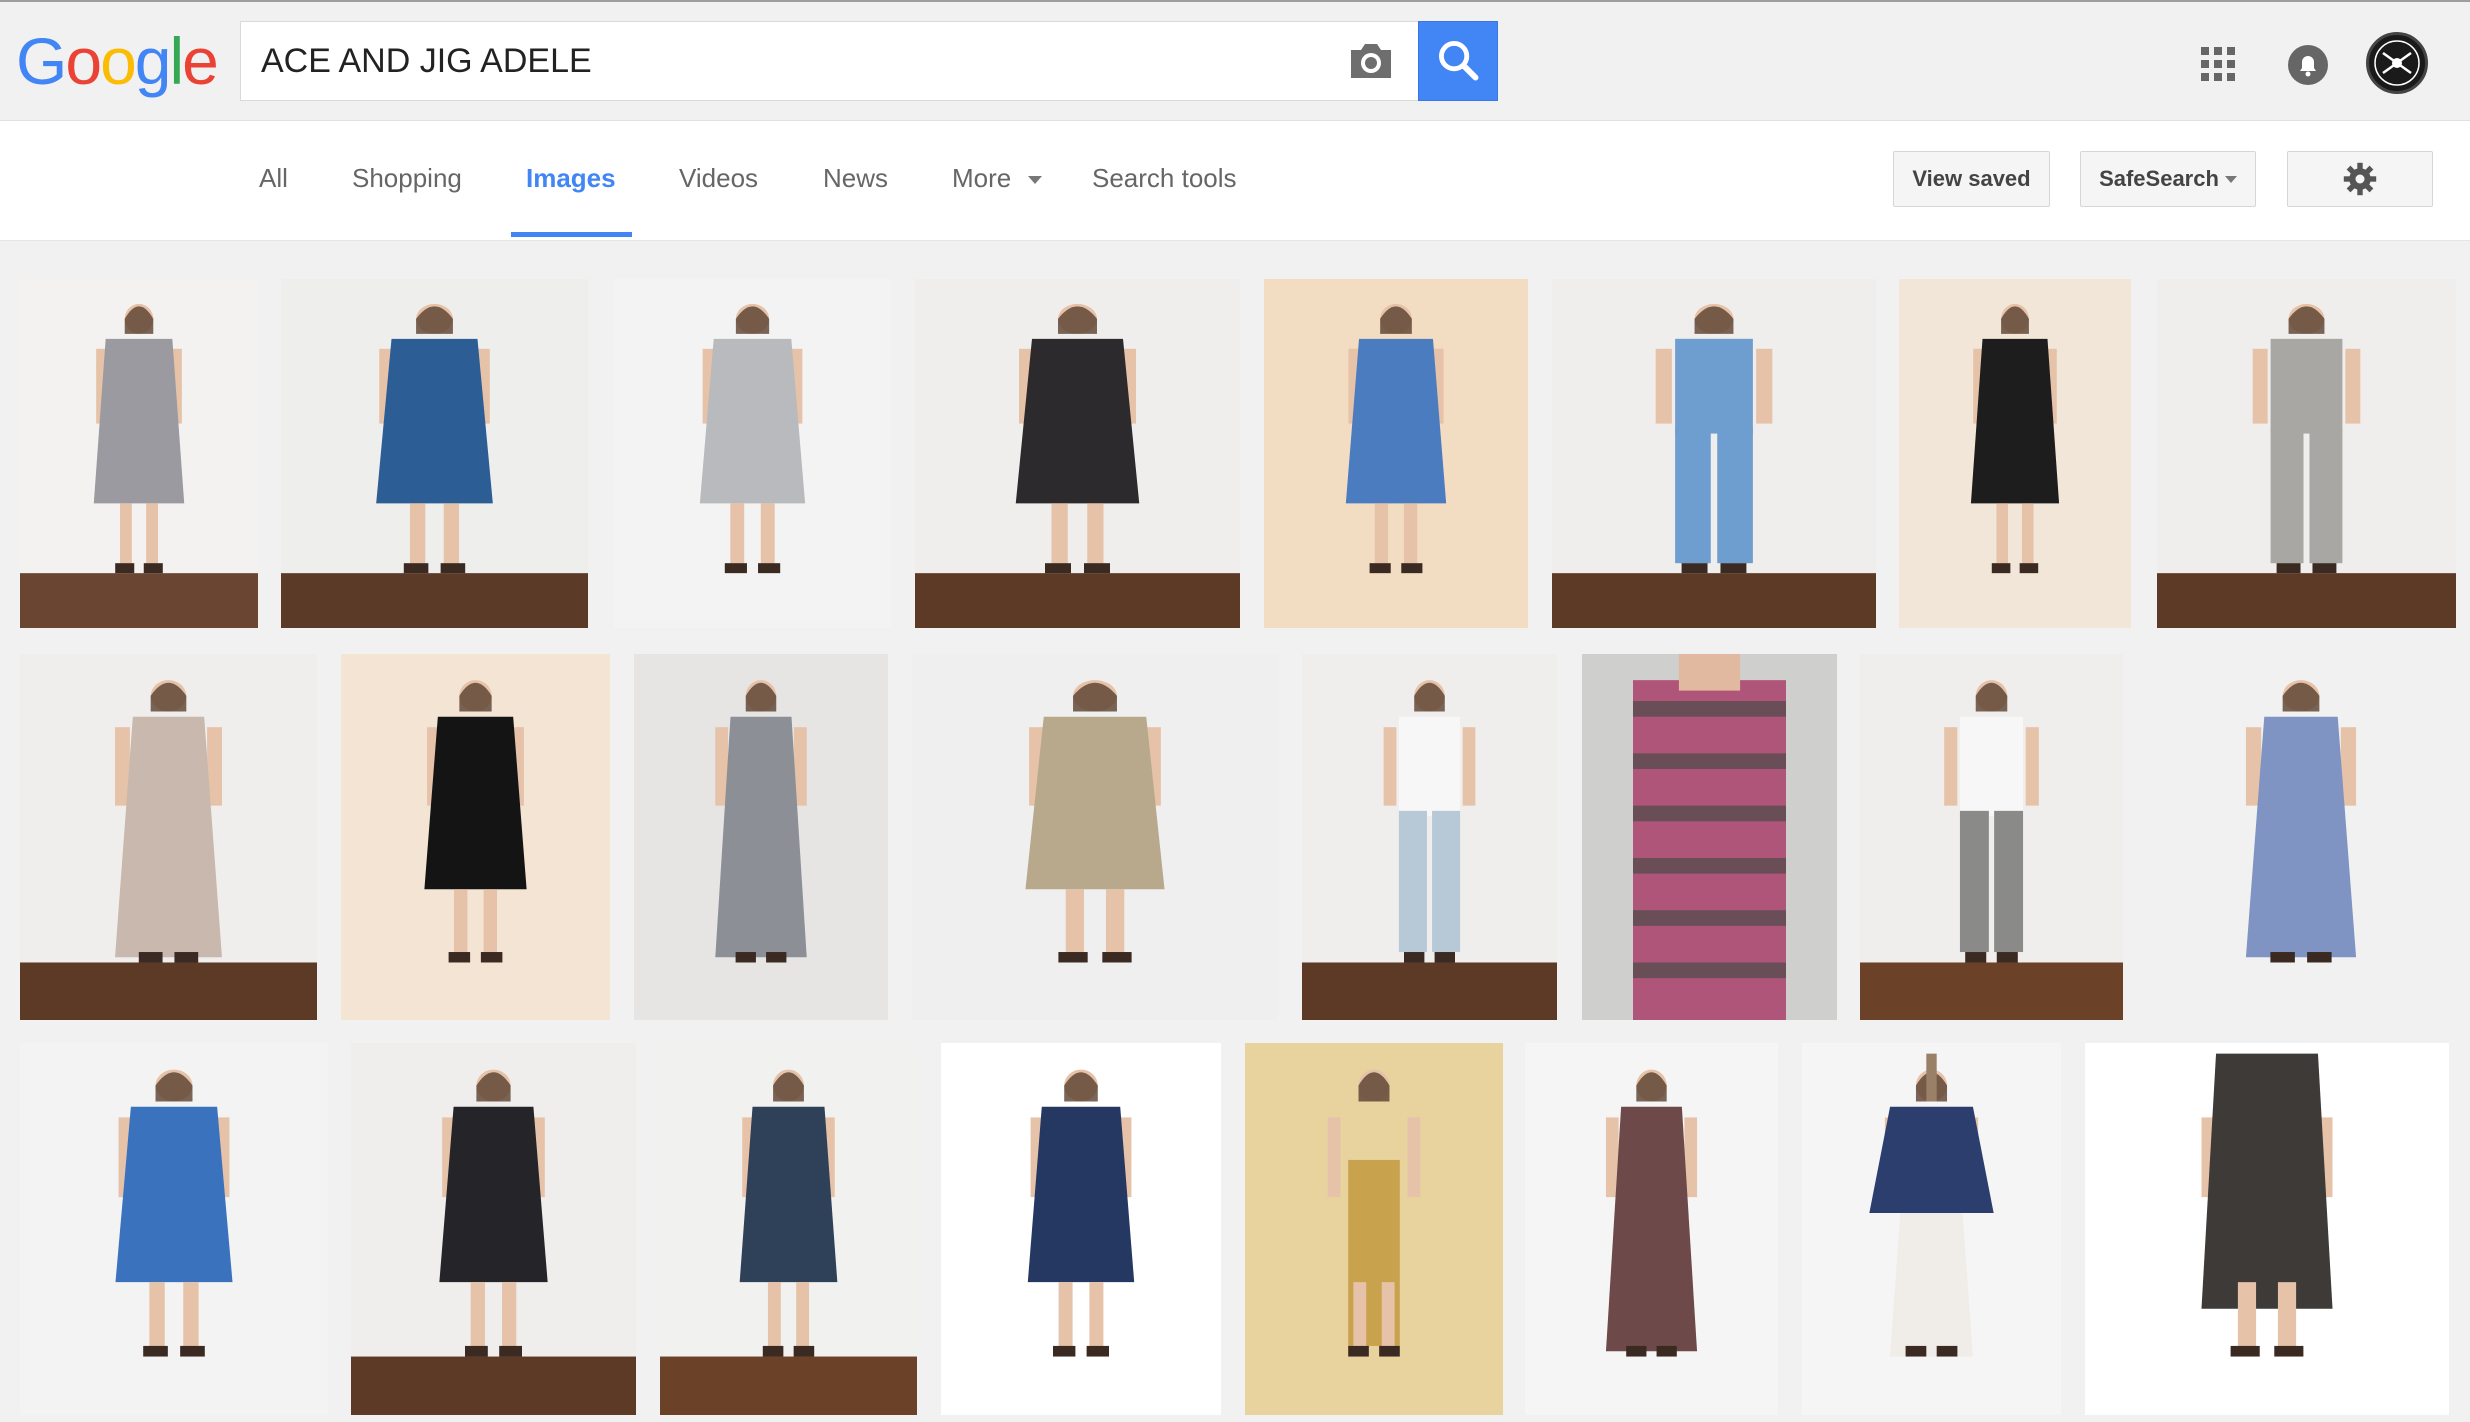 Image resolution: width=2470 pixels, height=1422 pixels. Describe the element at coordinates (1971, 179) in the screenshot. I see `view-saved-button: View saved` at that location.